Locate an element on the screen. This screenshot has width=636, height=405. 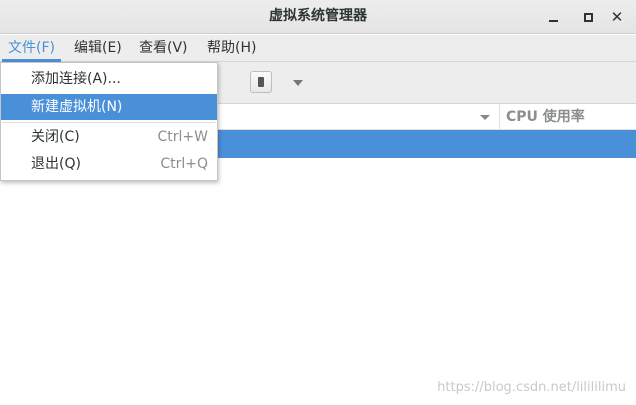
shutdown-button is located at coordinates (261, 82).